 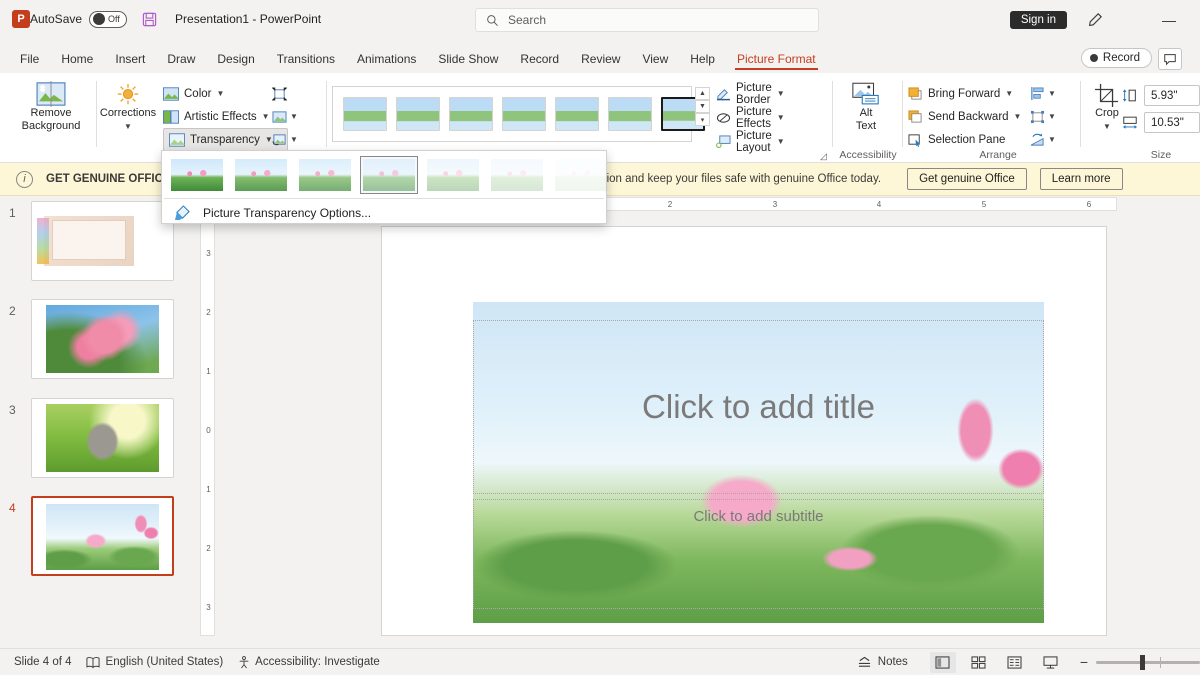 I want to click on slide-thumbnail-panel: 1 2 3 4, so click(x=97, y=422).